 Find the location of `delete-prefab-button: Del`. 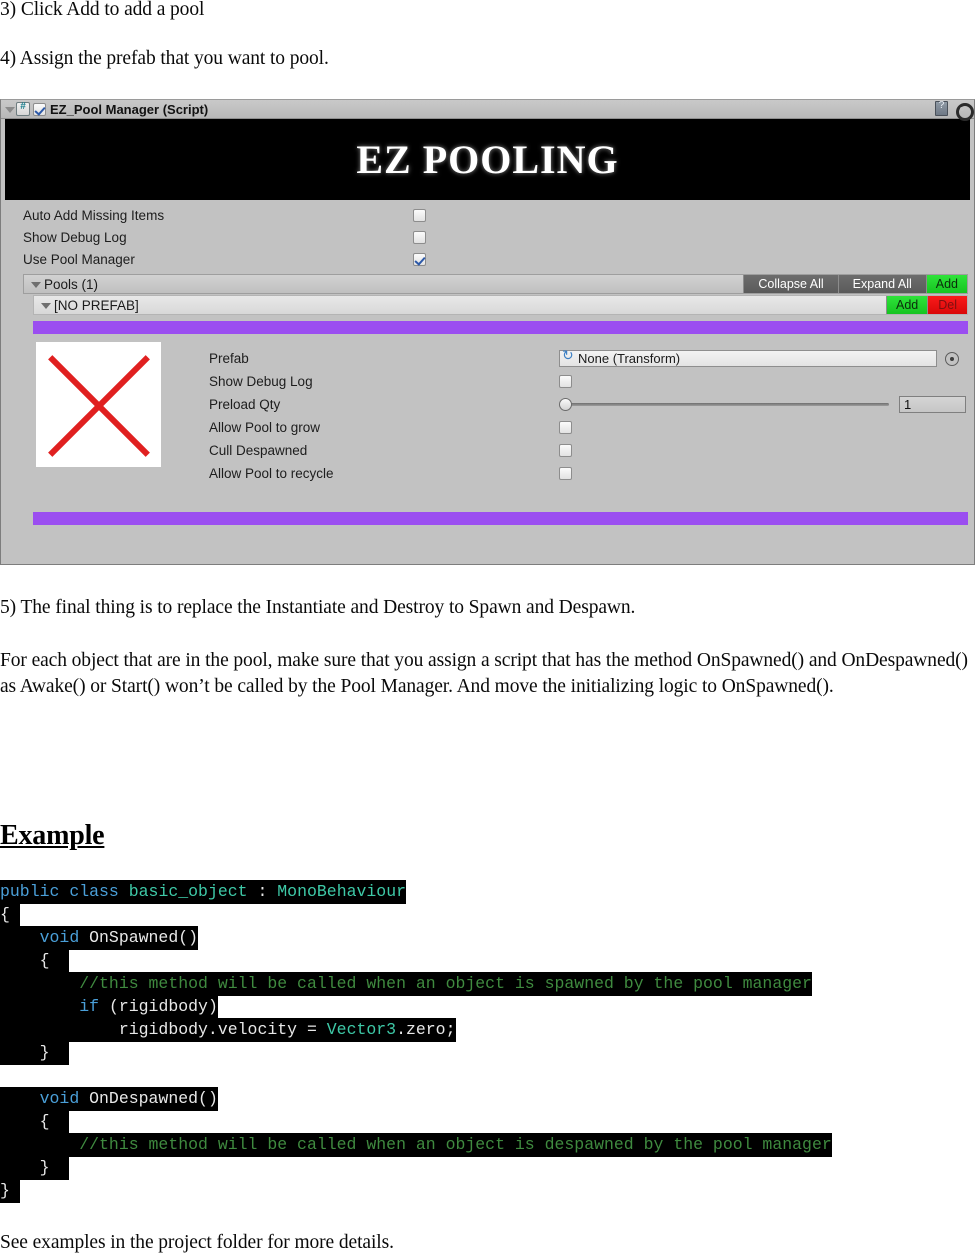

delete-prefab-button: Del is located at coordinates (947, 305).